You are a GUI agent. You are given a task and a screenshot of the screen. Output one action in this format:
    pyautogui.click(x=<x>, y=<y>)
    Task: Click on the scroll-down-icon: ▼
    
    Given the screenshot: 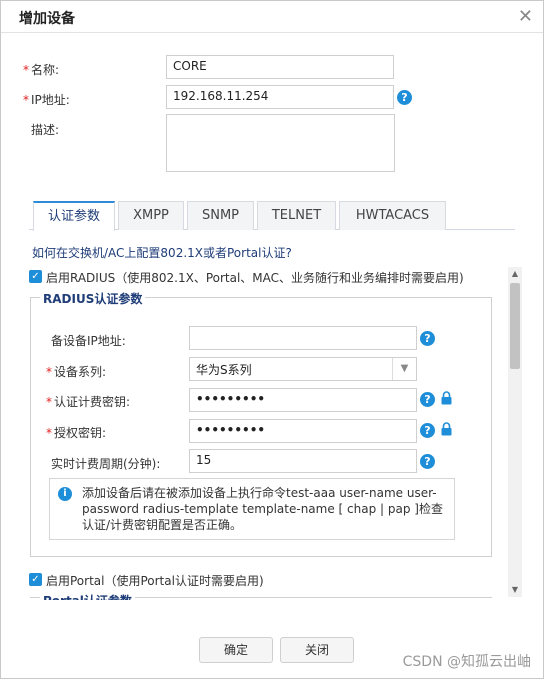 What is the action you would take?
    pyautogui.click(x=515, y=590)
    